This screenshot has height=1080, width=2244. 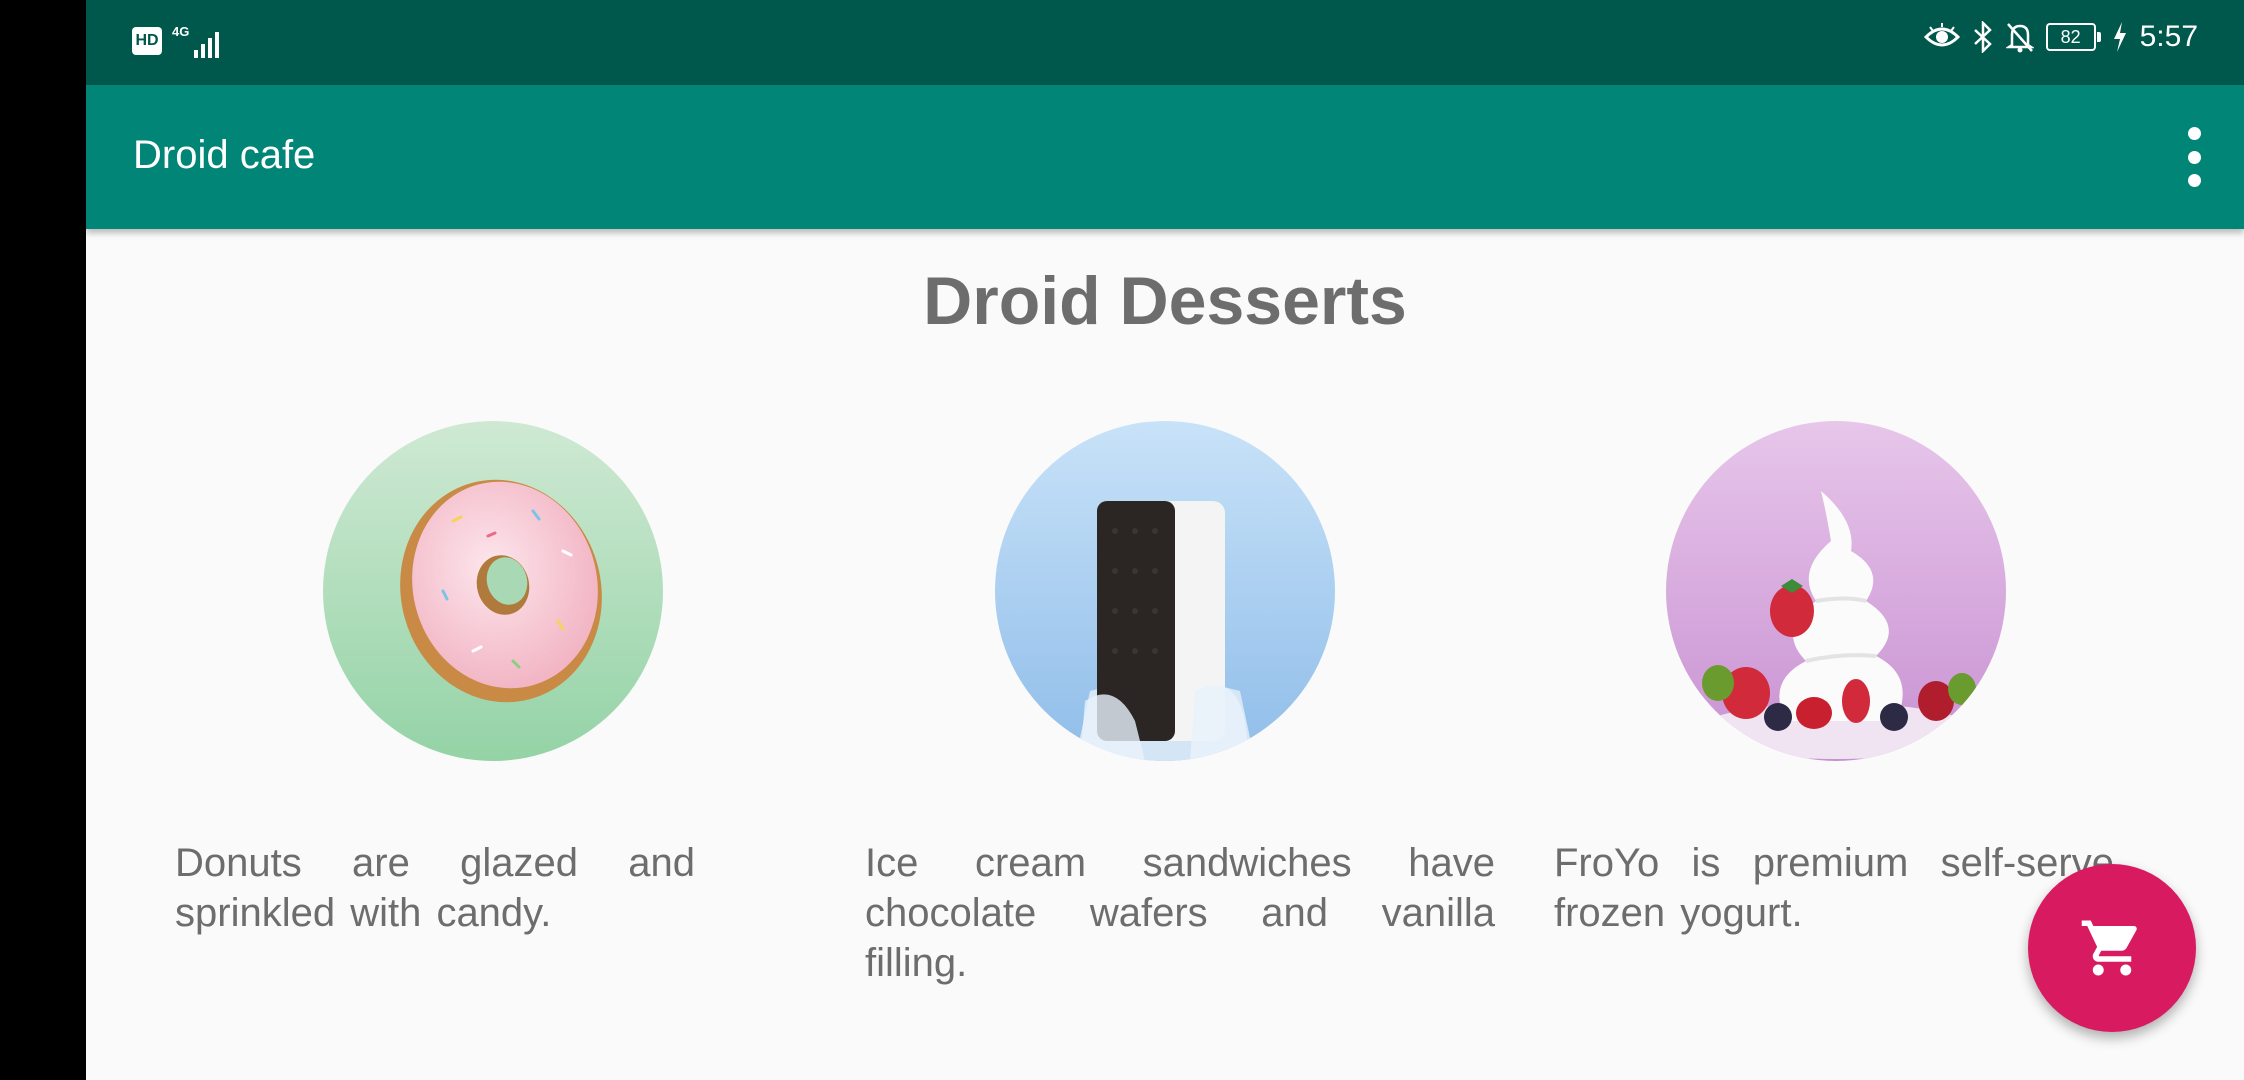 What do you see at coordinates (181, 31) in the screenshot?
I see `network-type: 4G` at bounding box center [181, 31].